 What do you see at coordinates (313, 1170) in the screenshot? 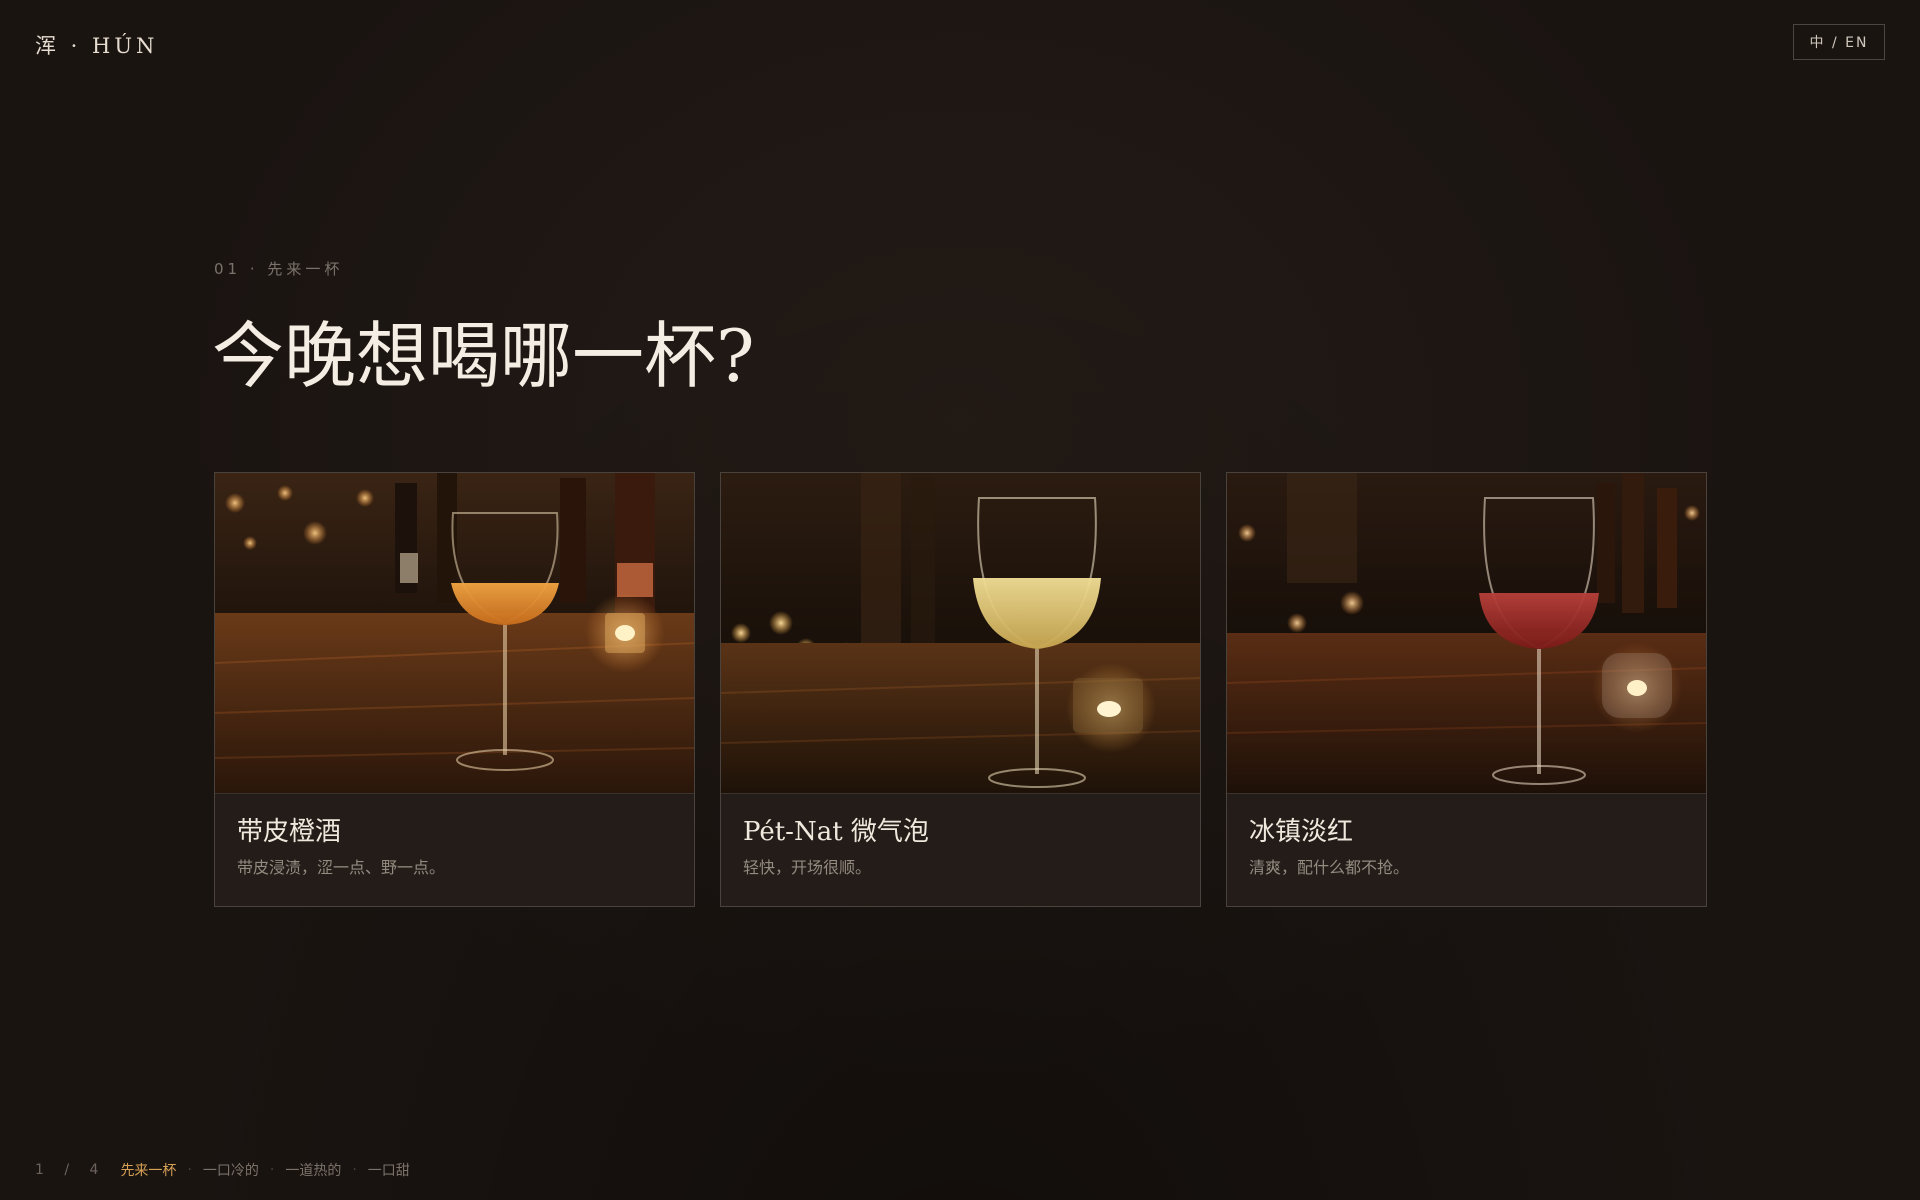
I see `nav-step-3: 一道热的` at bounding box center [313, 1170].